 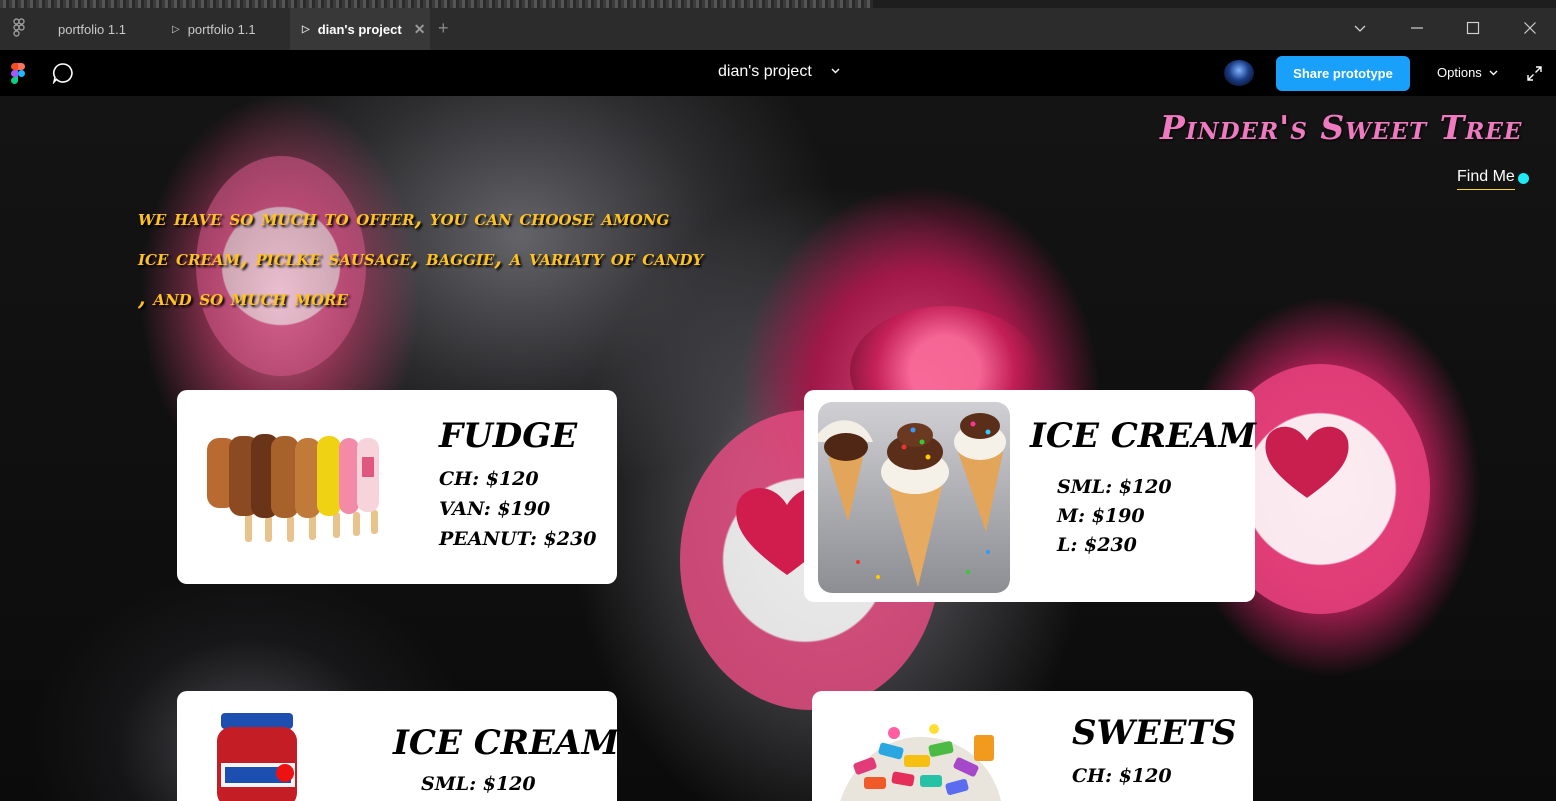 What do you see at coordinates (1459, 72) in the screenshot?
I see `options-label: Options` at bounding box center [1459, 72].